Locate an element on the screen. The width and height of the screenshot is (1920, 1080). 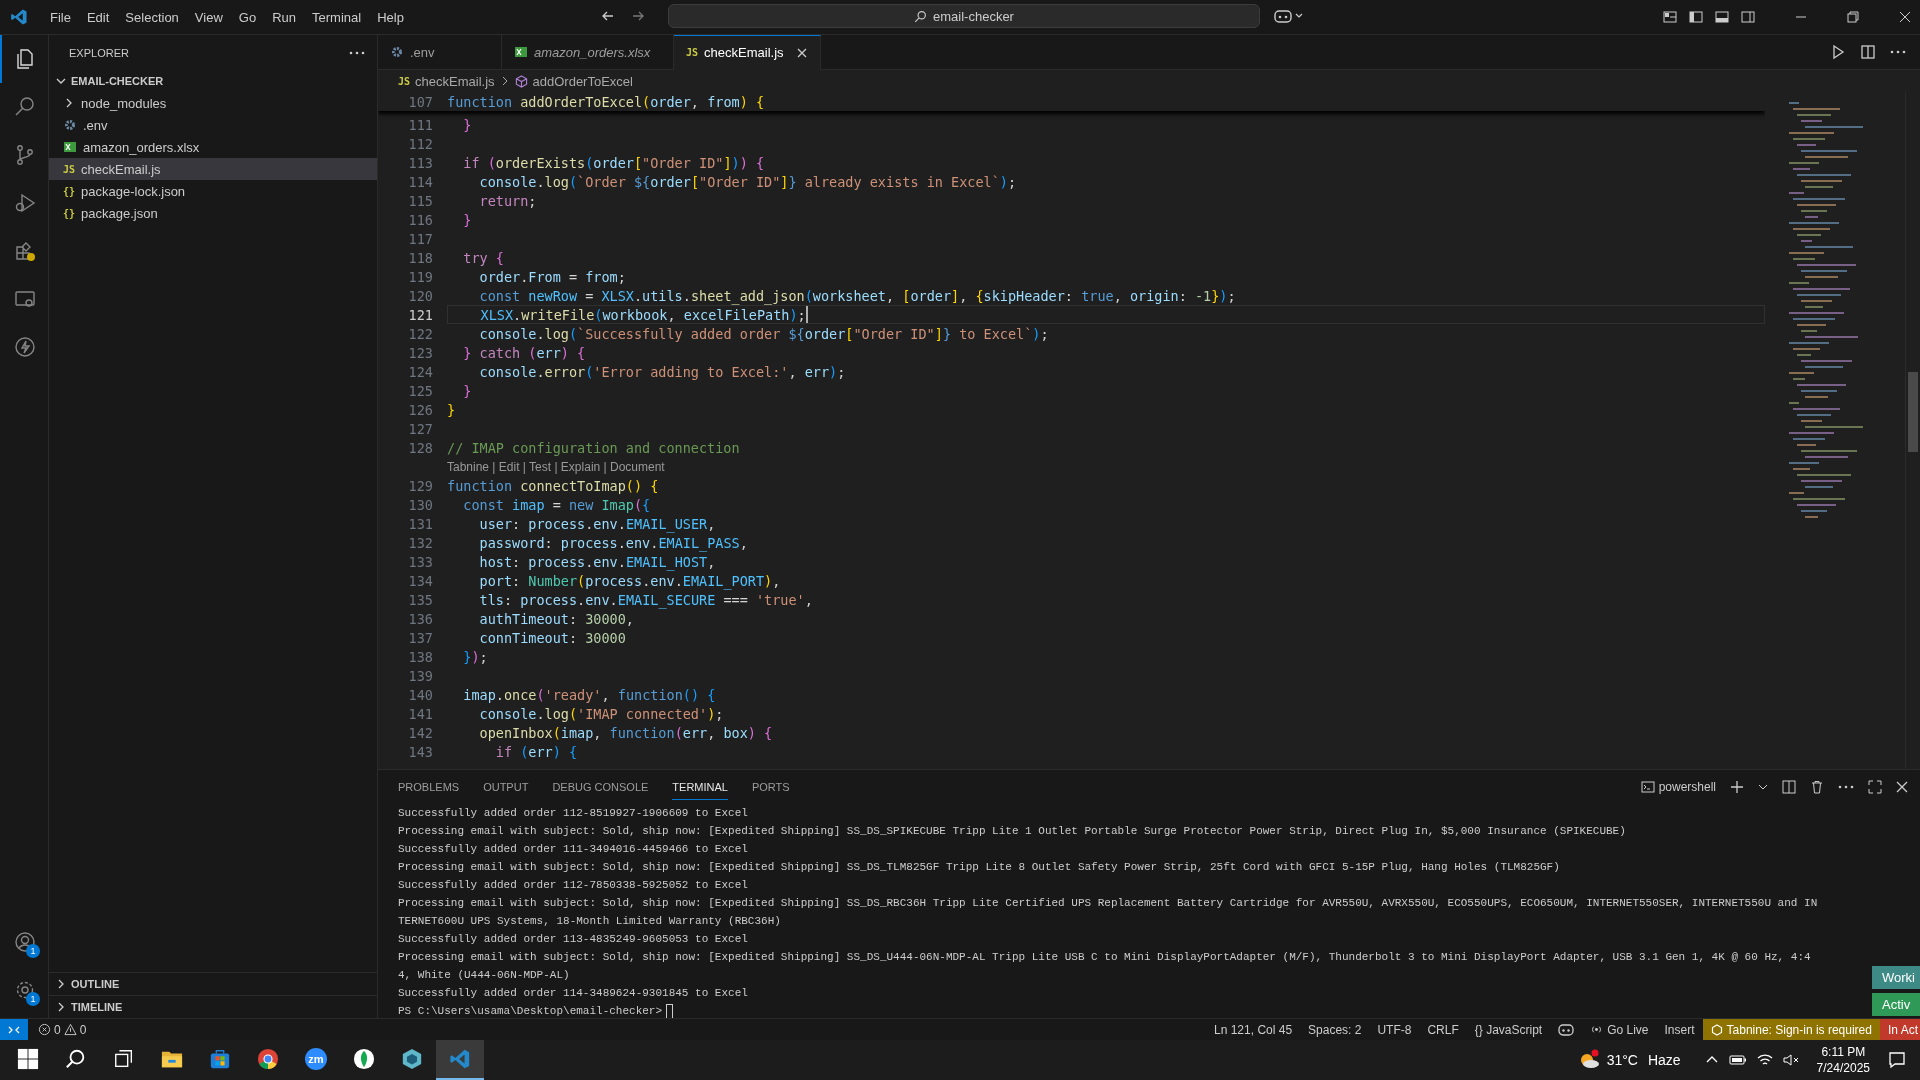
plus-icon is located at coordinates (1737, 787).